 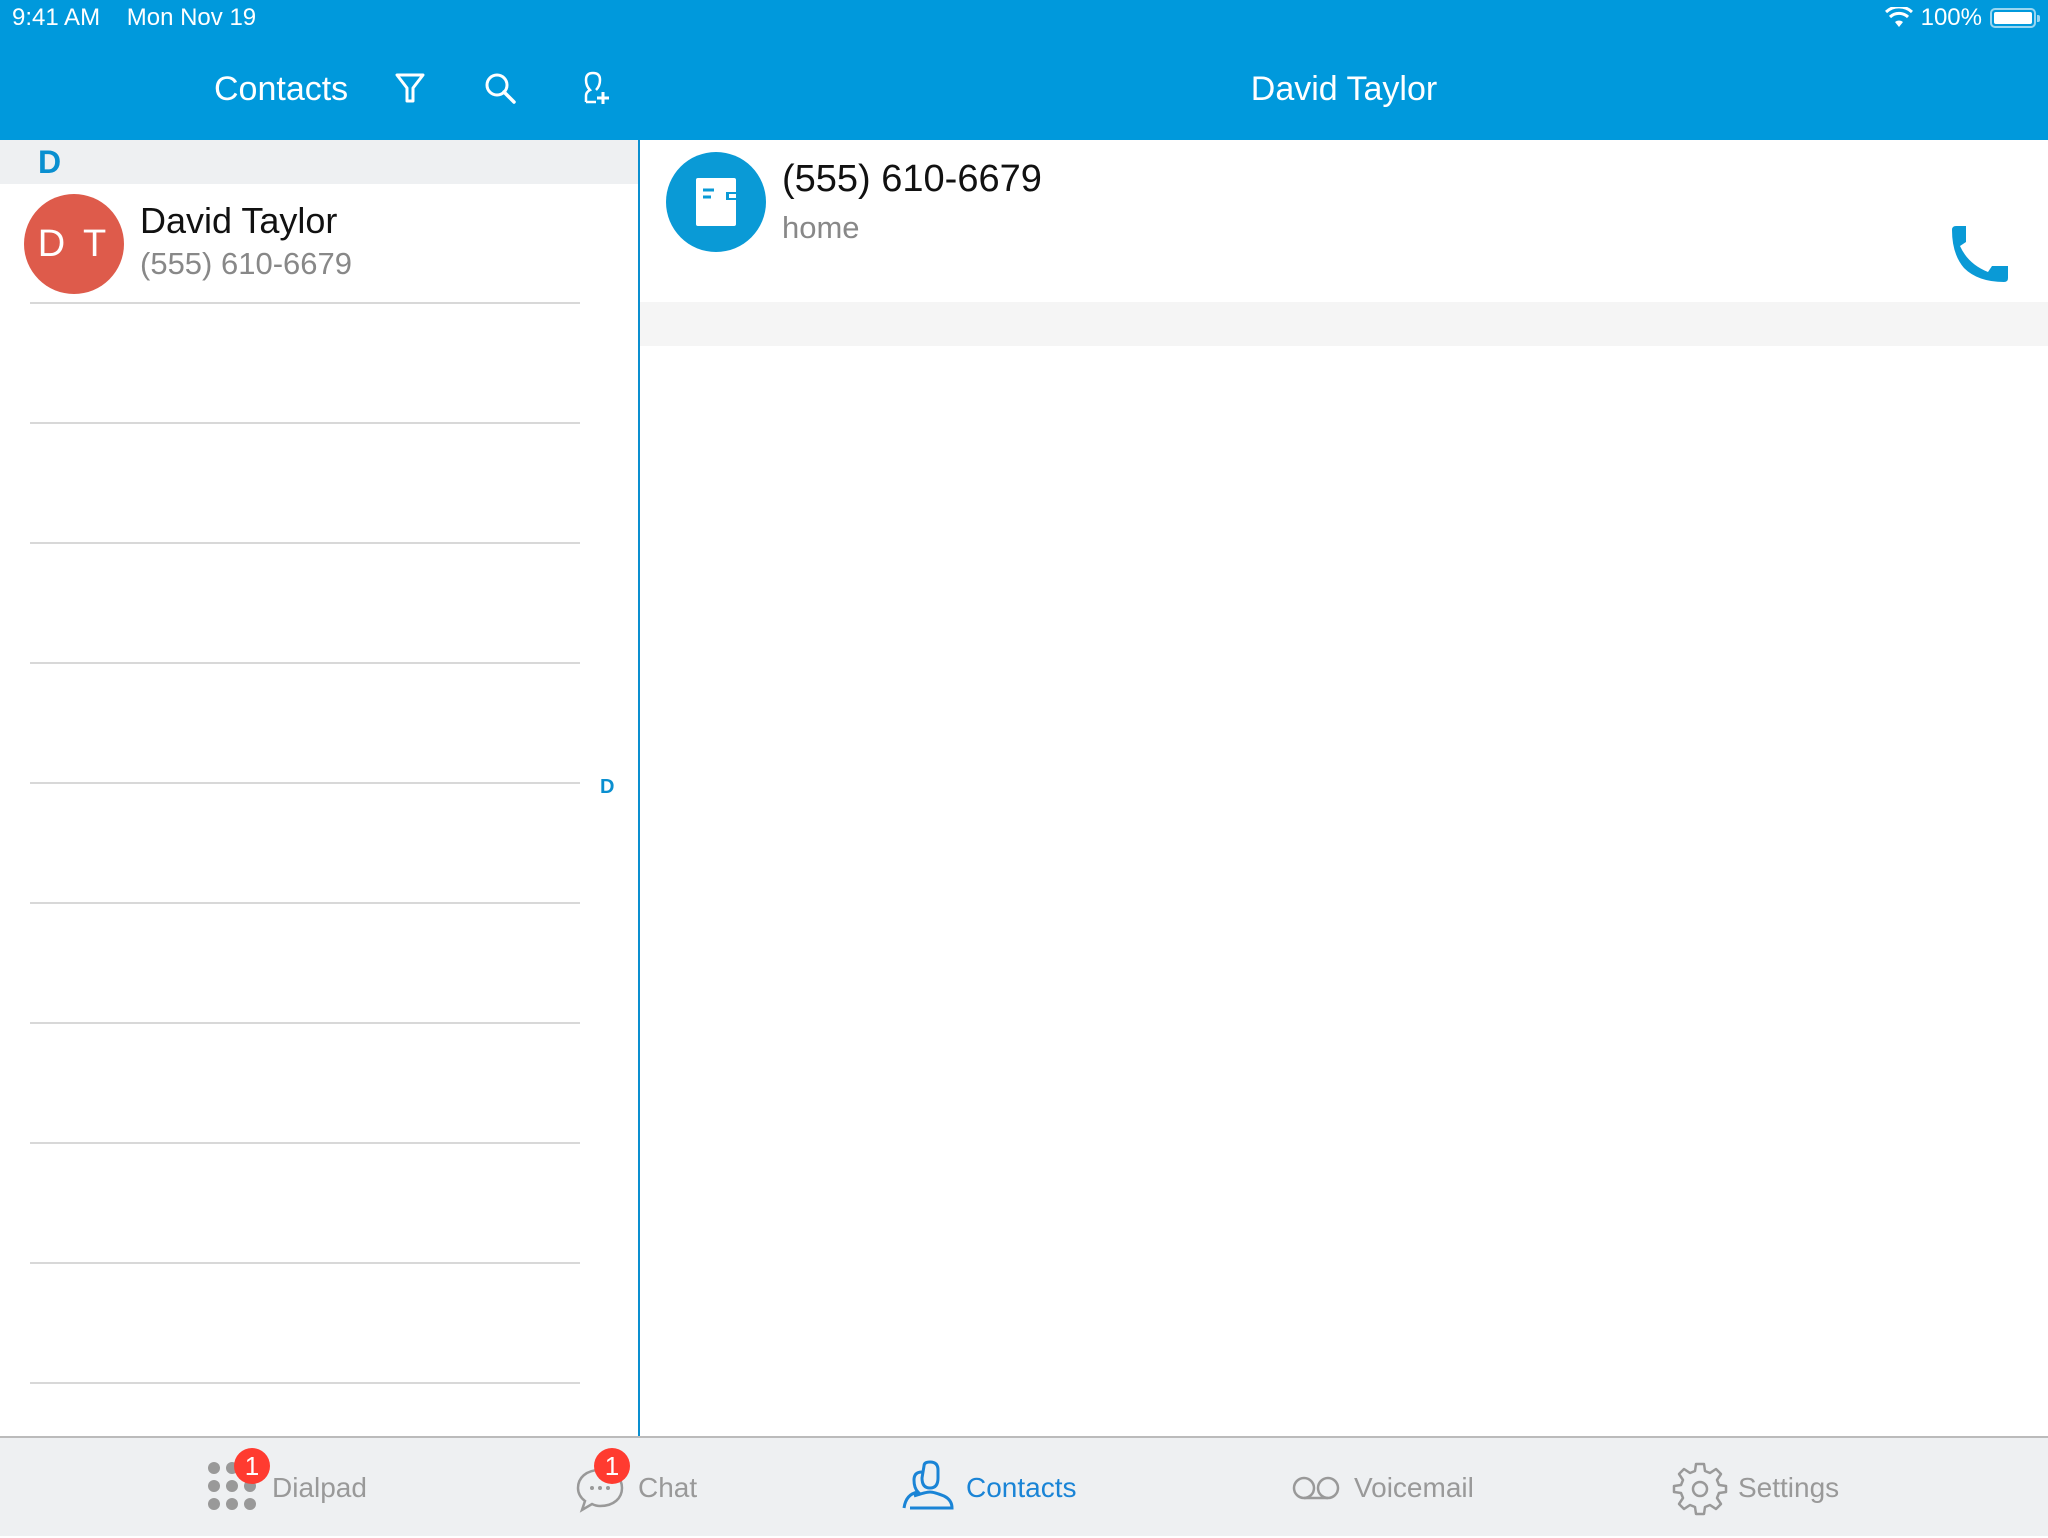 What do you see at coordinates (319, 162) in the screenshot?
I see `section-header-d: D` at bounding box center [319, 162].